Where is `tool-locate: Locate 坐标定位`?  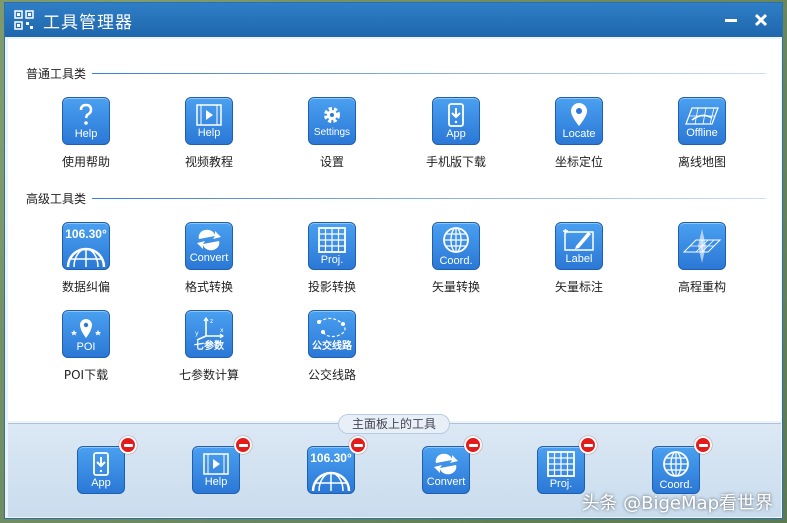 tool-locate: Locate 坐标定位 is located at coordinates (579, 133).